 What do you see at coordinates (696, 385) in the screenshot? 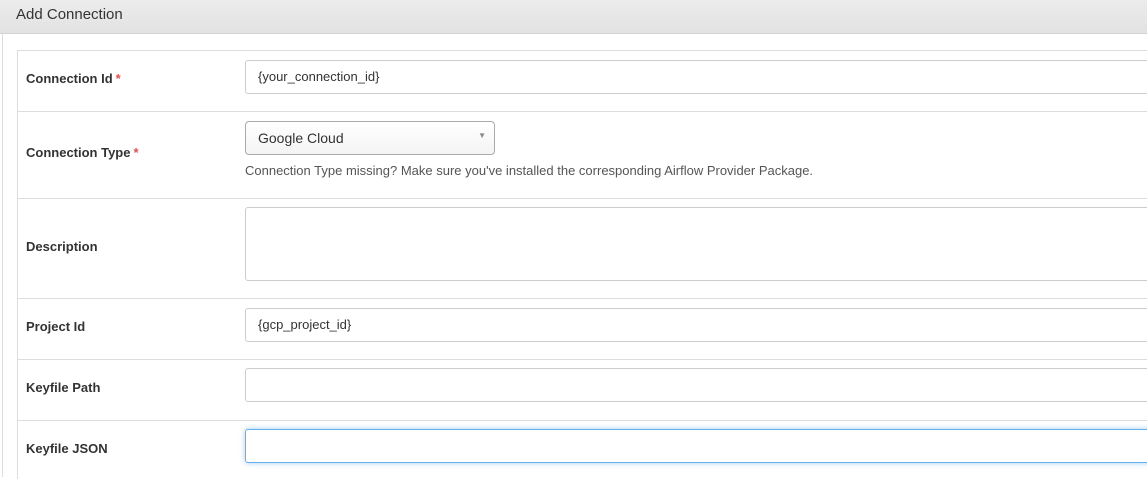
I see `keyfile-path-input` at bounding box center [696, 385].